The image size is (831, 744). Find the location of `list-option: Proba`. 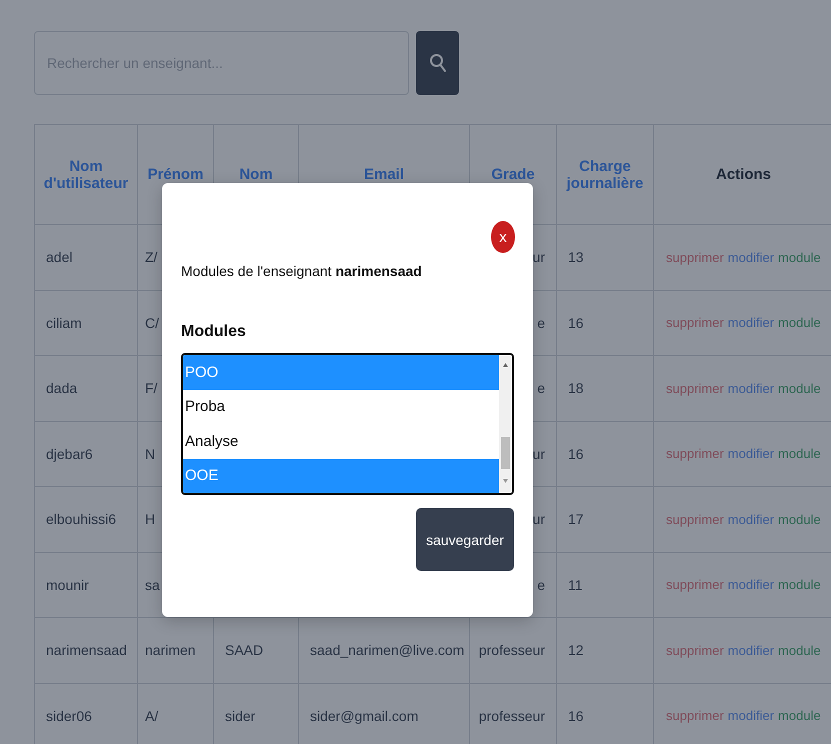

list-option: Proba is located at coordinates (341, 407).